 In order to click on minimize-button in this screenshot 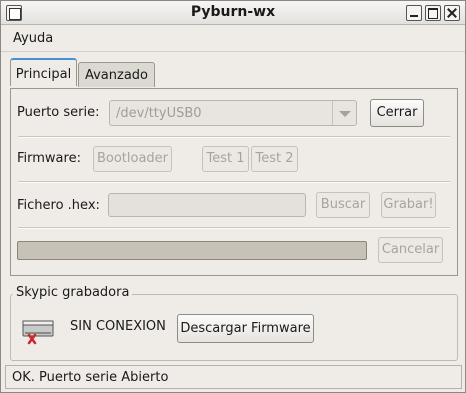, I will do `click(414, 13)`.